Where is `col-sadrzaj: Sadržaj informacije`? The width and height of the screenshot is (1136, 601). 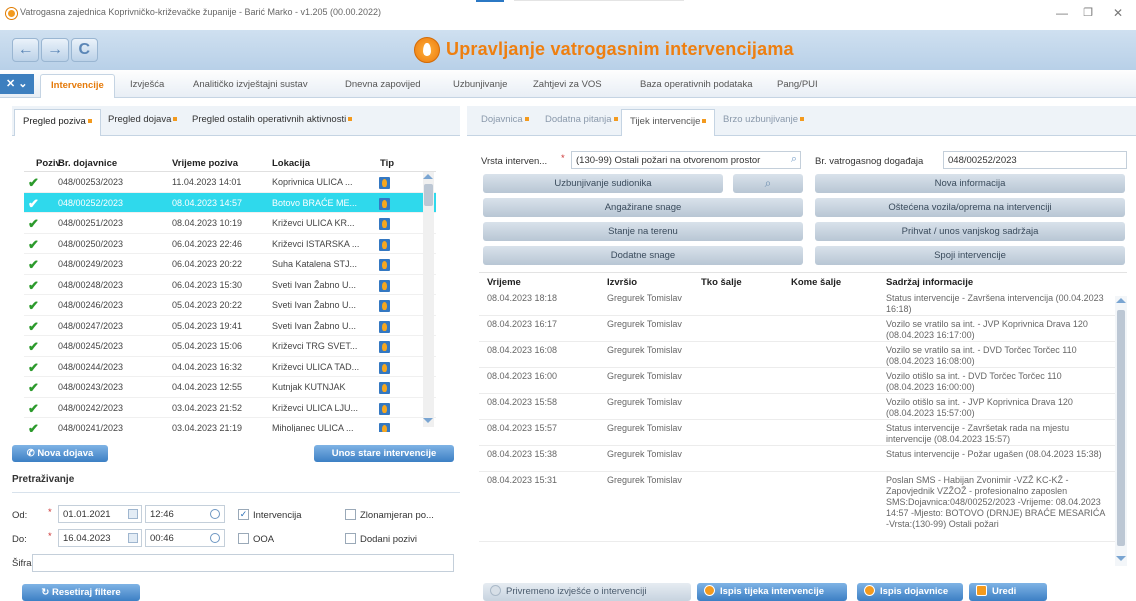 col-sadrzaj: Sadržaj informacije is located at coordinates (929, 282).